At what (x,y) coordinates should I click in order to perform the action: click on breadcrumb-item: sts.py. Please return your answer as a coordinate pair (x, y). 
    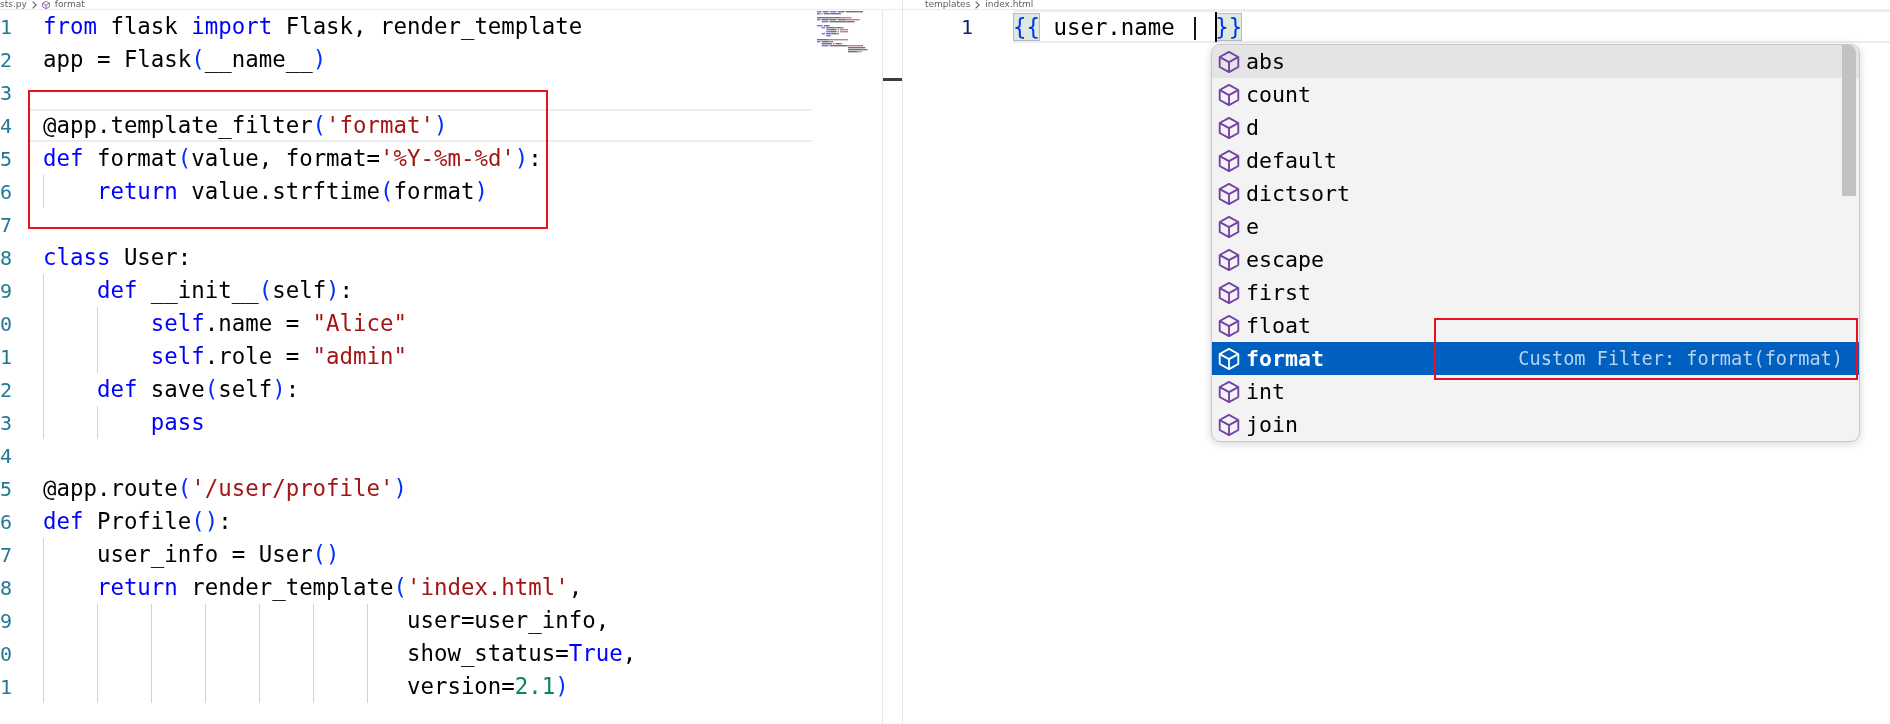
    Looking at the image, I should click on (13, 4).